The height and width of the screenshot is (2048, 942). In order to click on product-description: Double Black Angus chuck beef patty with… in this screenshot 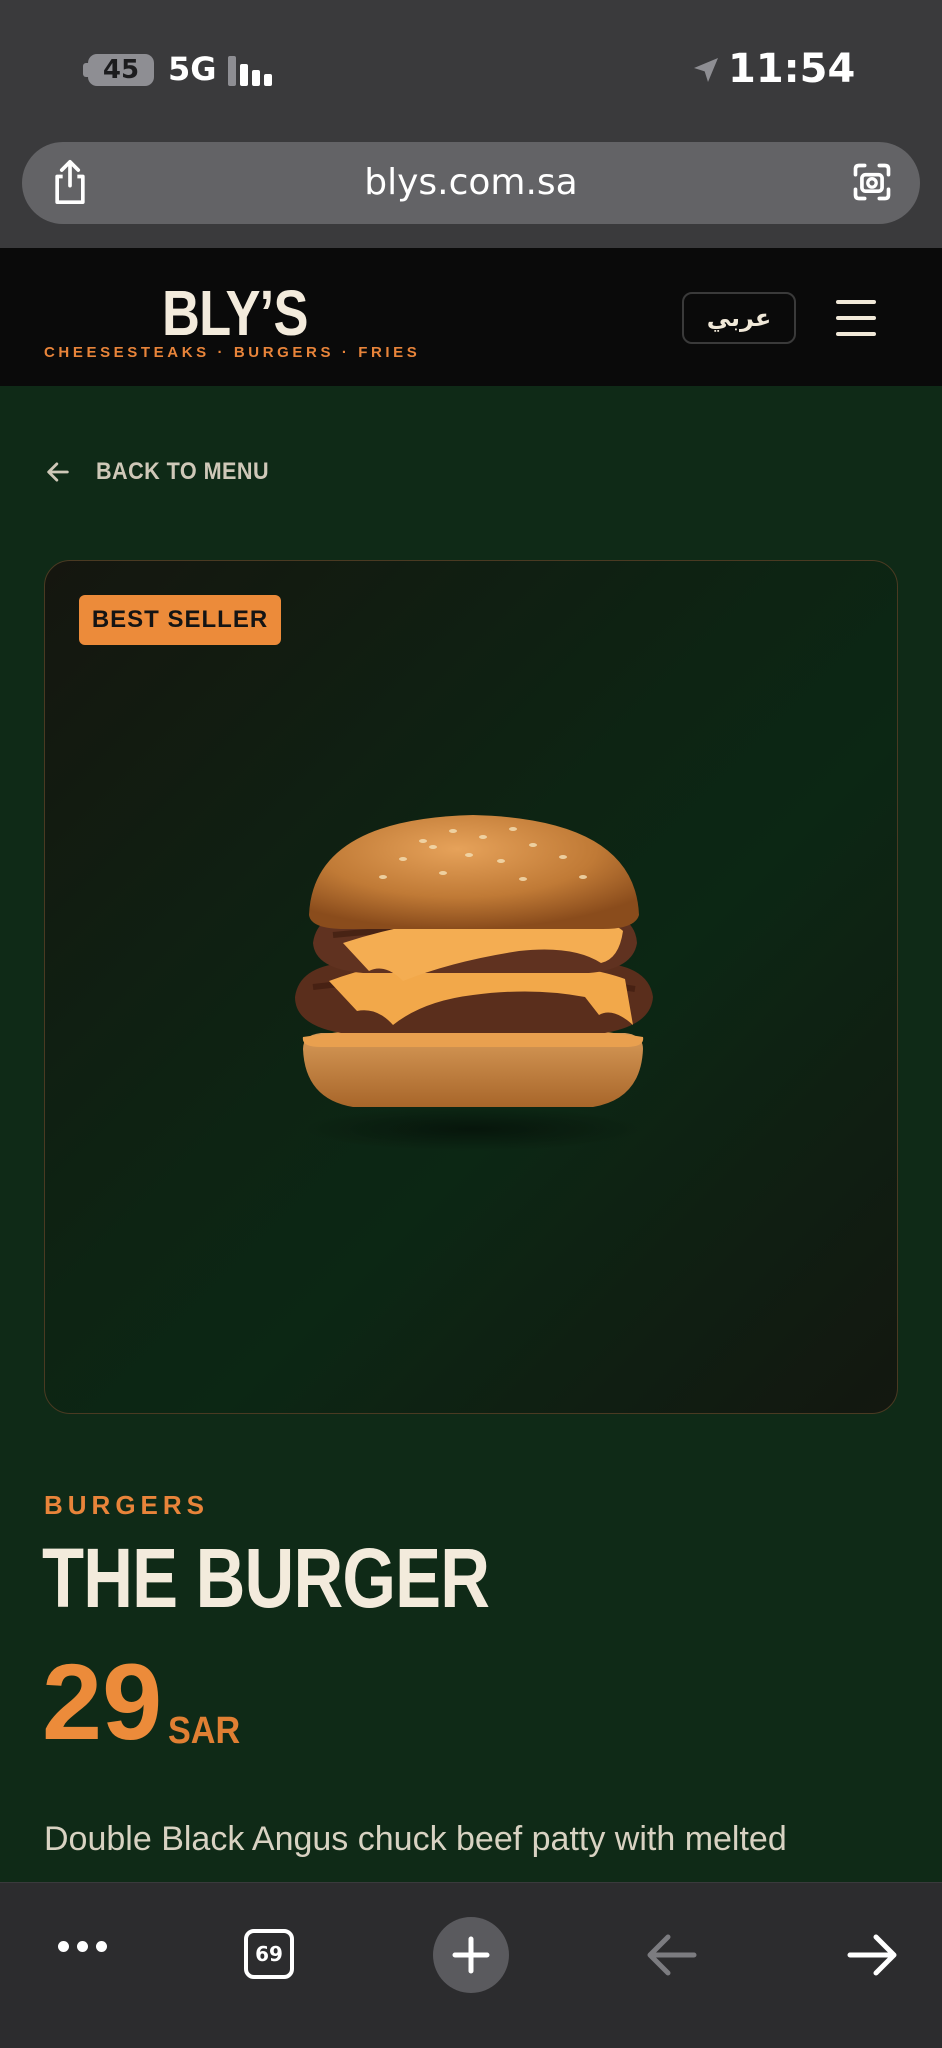, I will do `click(415, 1839)`.